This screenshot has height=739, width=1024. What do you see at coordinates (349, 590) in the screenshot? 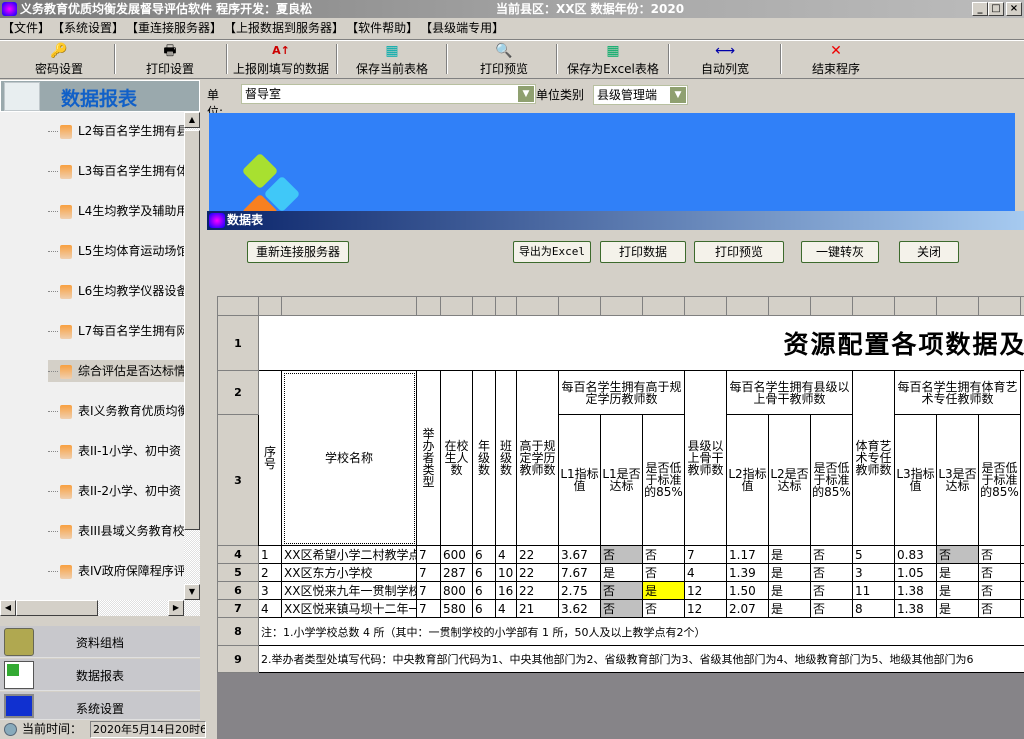
I see `table-cell: XX区悦来九年一贯制学校` at bounding box center [349, 590].